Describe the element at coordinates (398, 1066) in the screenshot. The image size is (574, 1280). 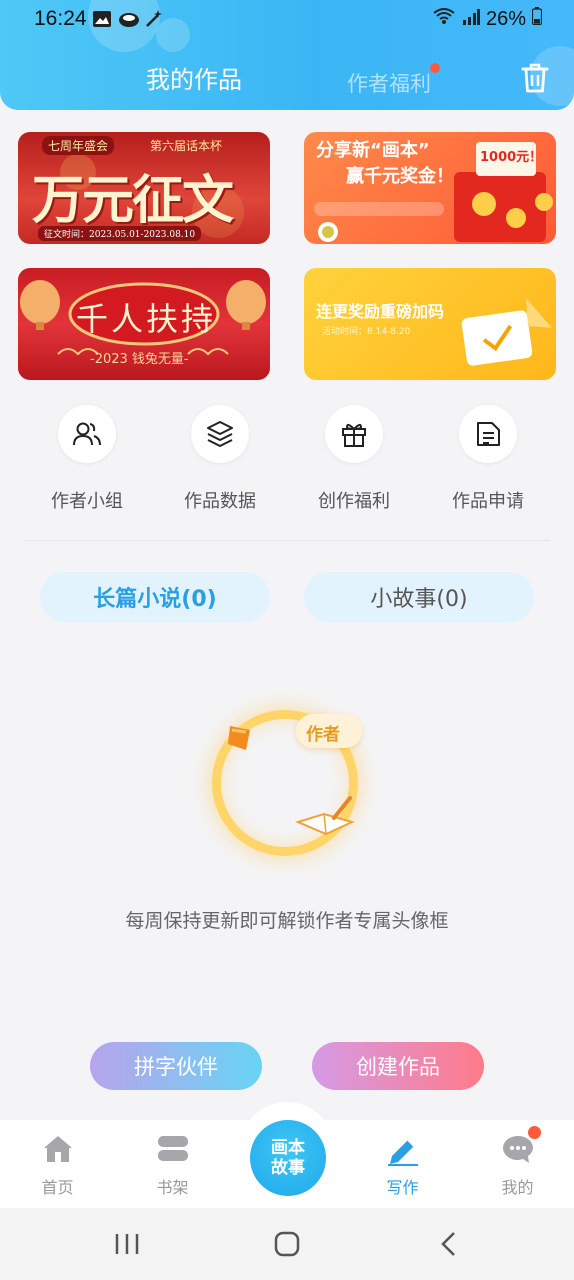
I see `create-work-button: 创建作品` at that location.